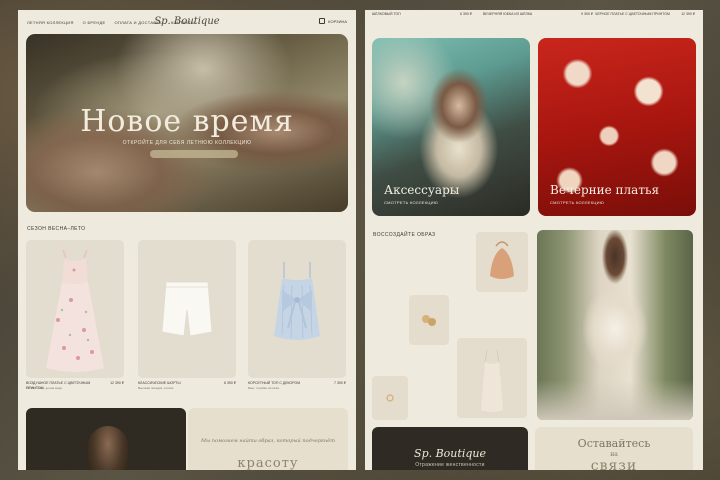 The height and width of the screenshot is (480, 720). What do you see at coordinates (386, 14) in the screenshot?
I see `top-product-name: Шёлковый топ` at bounding box center [386, 14].